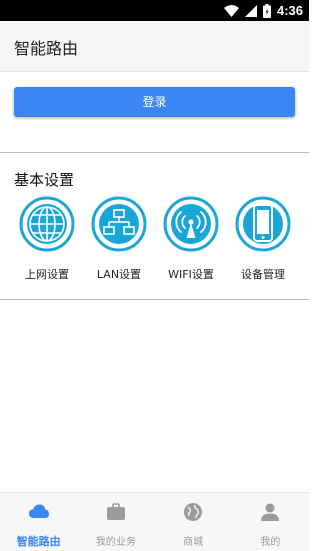 This screenshot has width=320, height=551. What do you see at coordinates (263, 224) in the screenshot?
I see `phone-icon` at bounding box center [263, 224].